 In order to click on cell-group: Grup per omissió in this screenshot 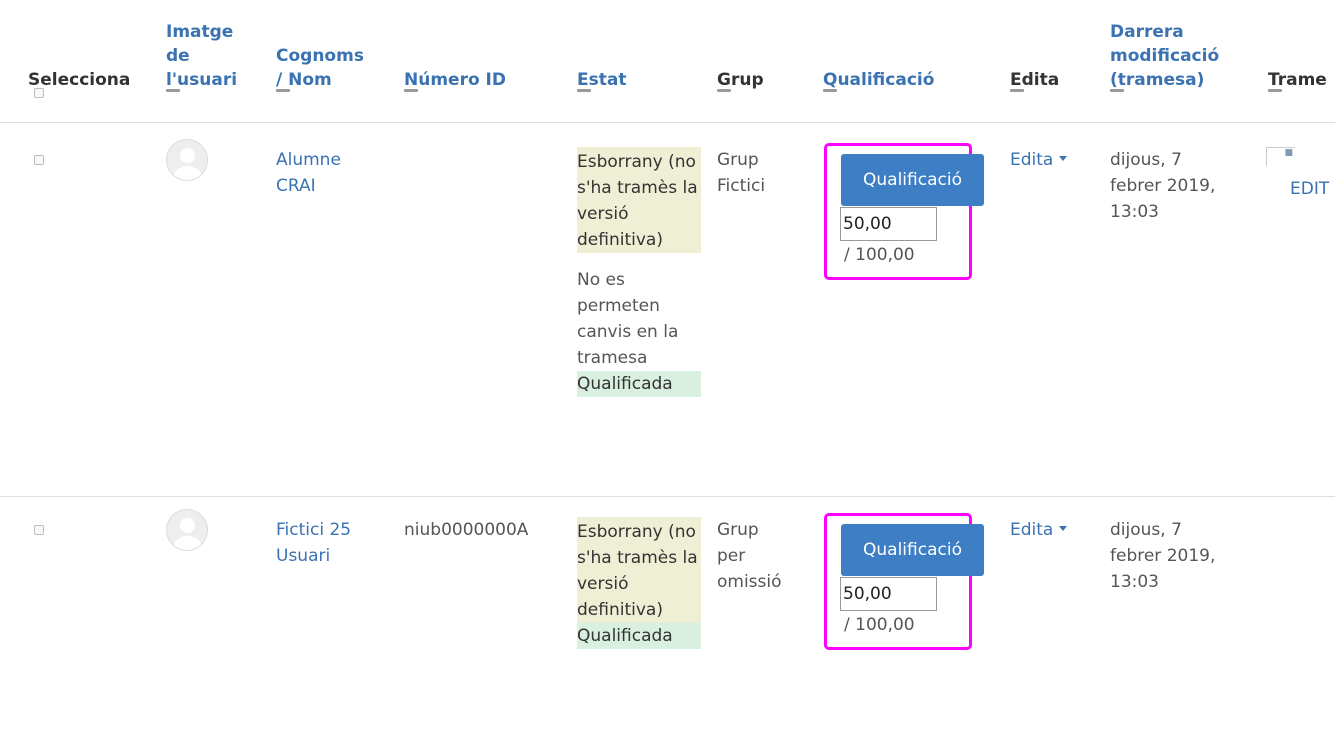, I will do `click(762, 611)`.